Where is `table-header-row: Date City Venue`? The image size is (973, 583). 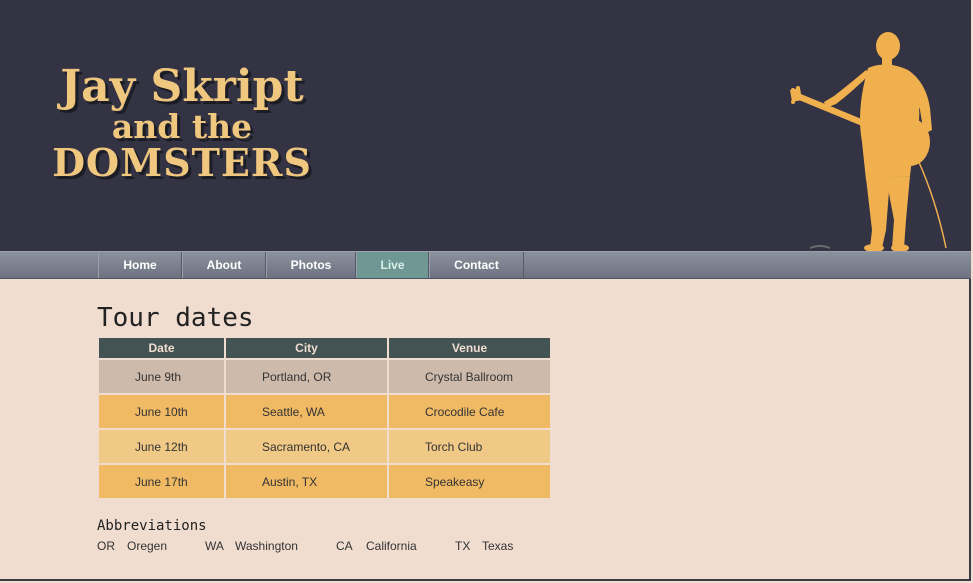
table-header-row: Date City Venue is located at coordinates (324, 348).